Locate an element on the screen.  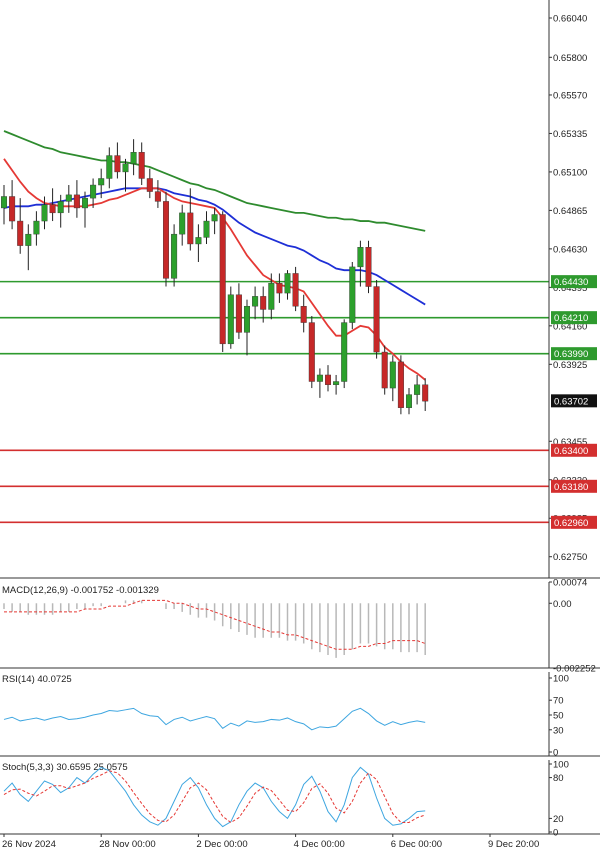
rsi-tick-label: 100 is located at coordinates (561, 679).